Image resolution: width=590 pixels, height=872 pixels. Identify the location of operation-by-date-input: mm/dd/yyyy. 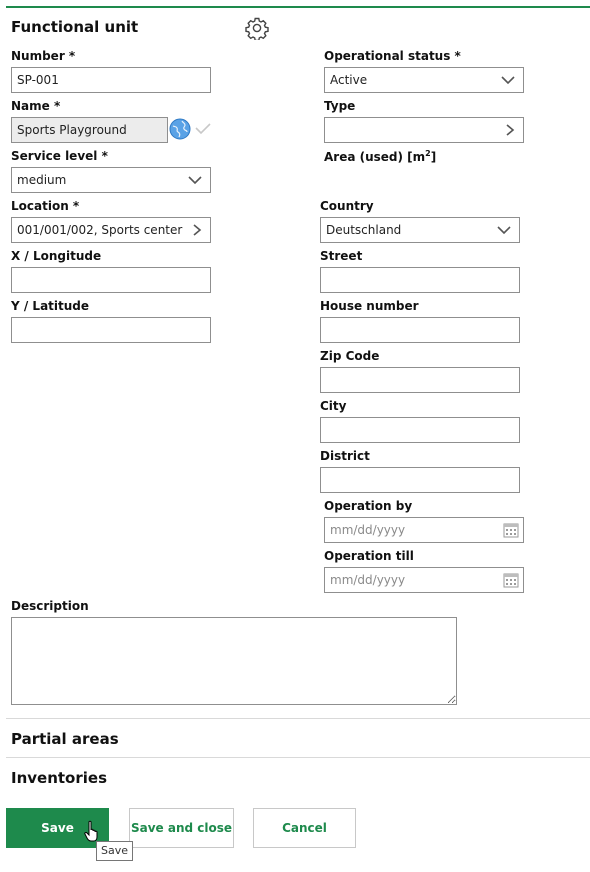
(424, 530).